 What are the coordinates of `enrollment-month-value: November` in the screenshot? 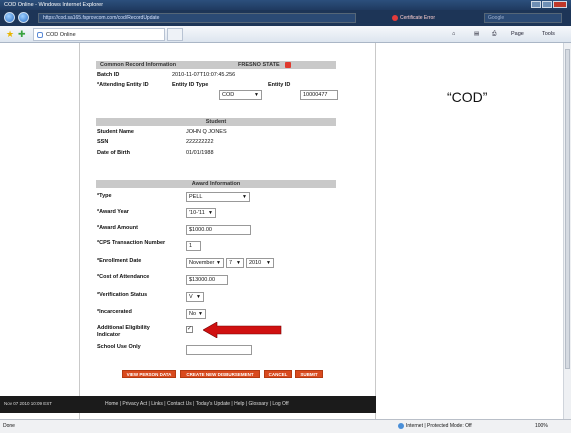 It's located at (202, 263).